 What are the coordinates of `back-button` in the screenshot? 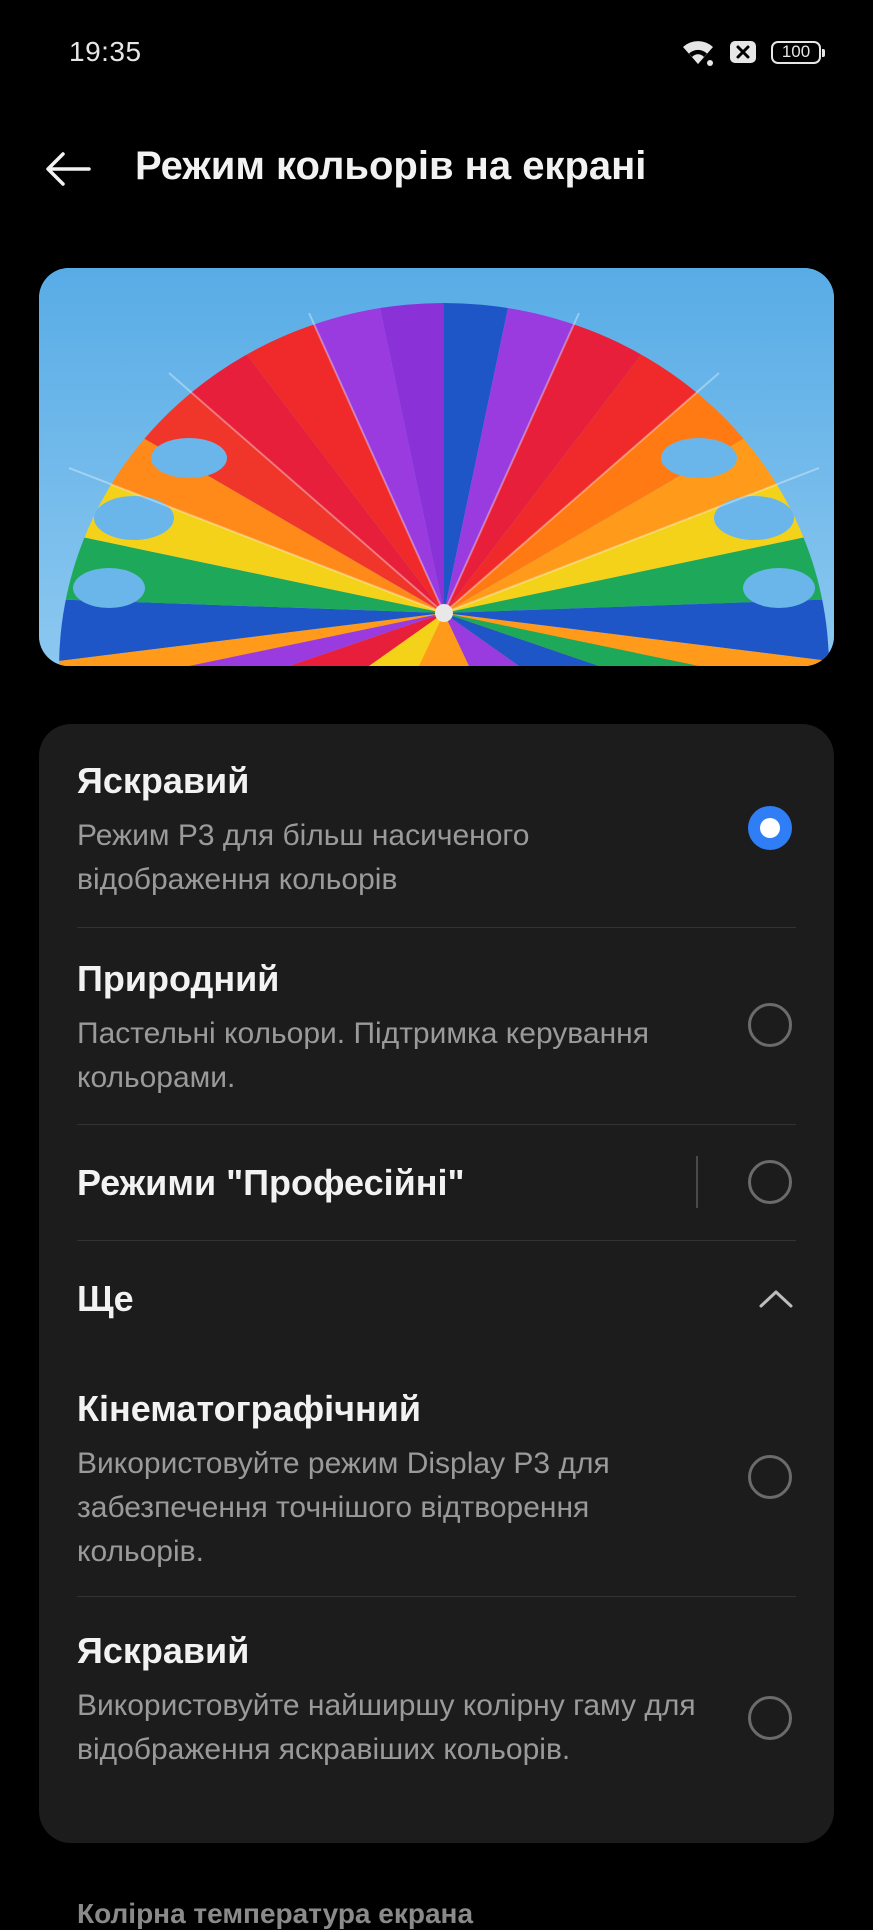 It's located at (68, 171).